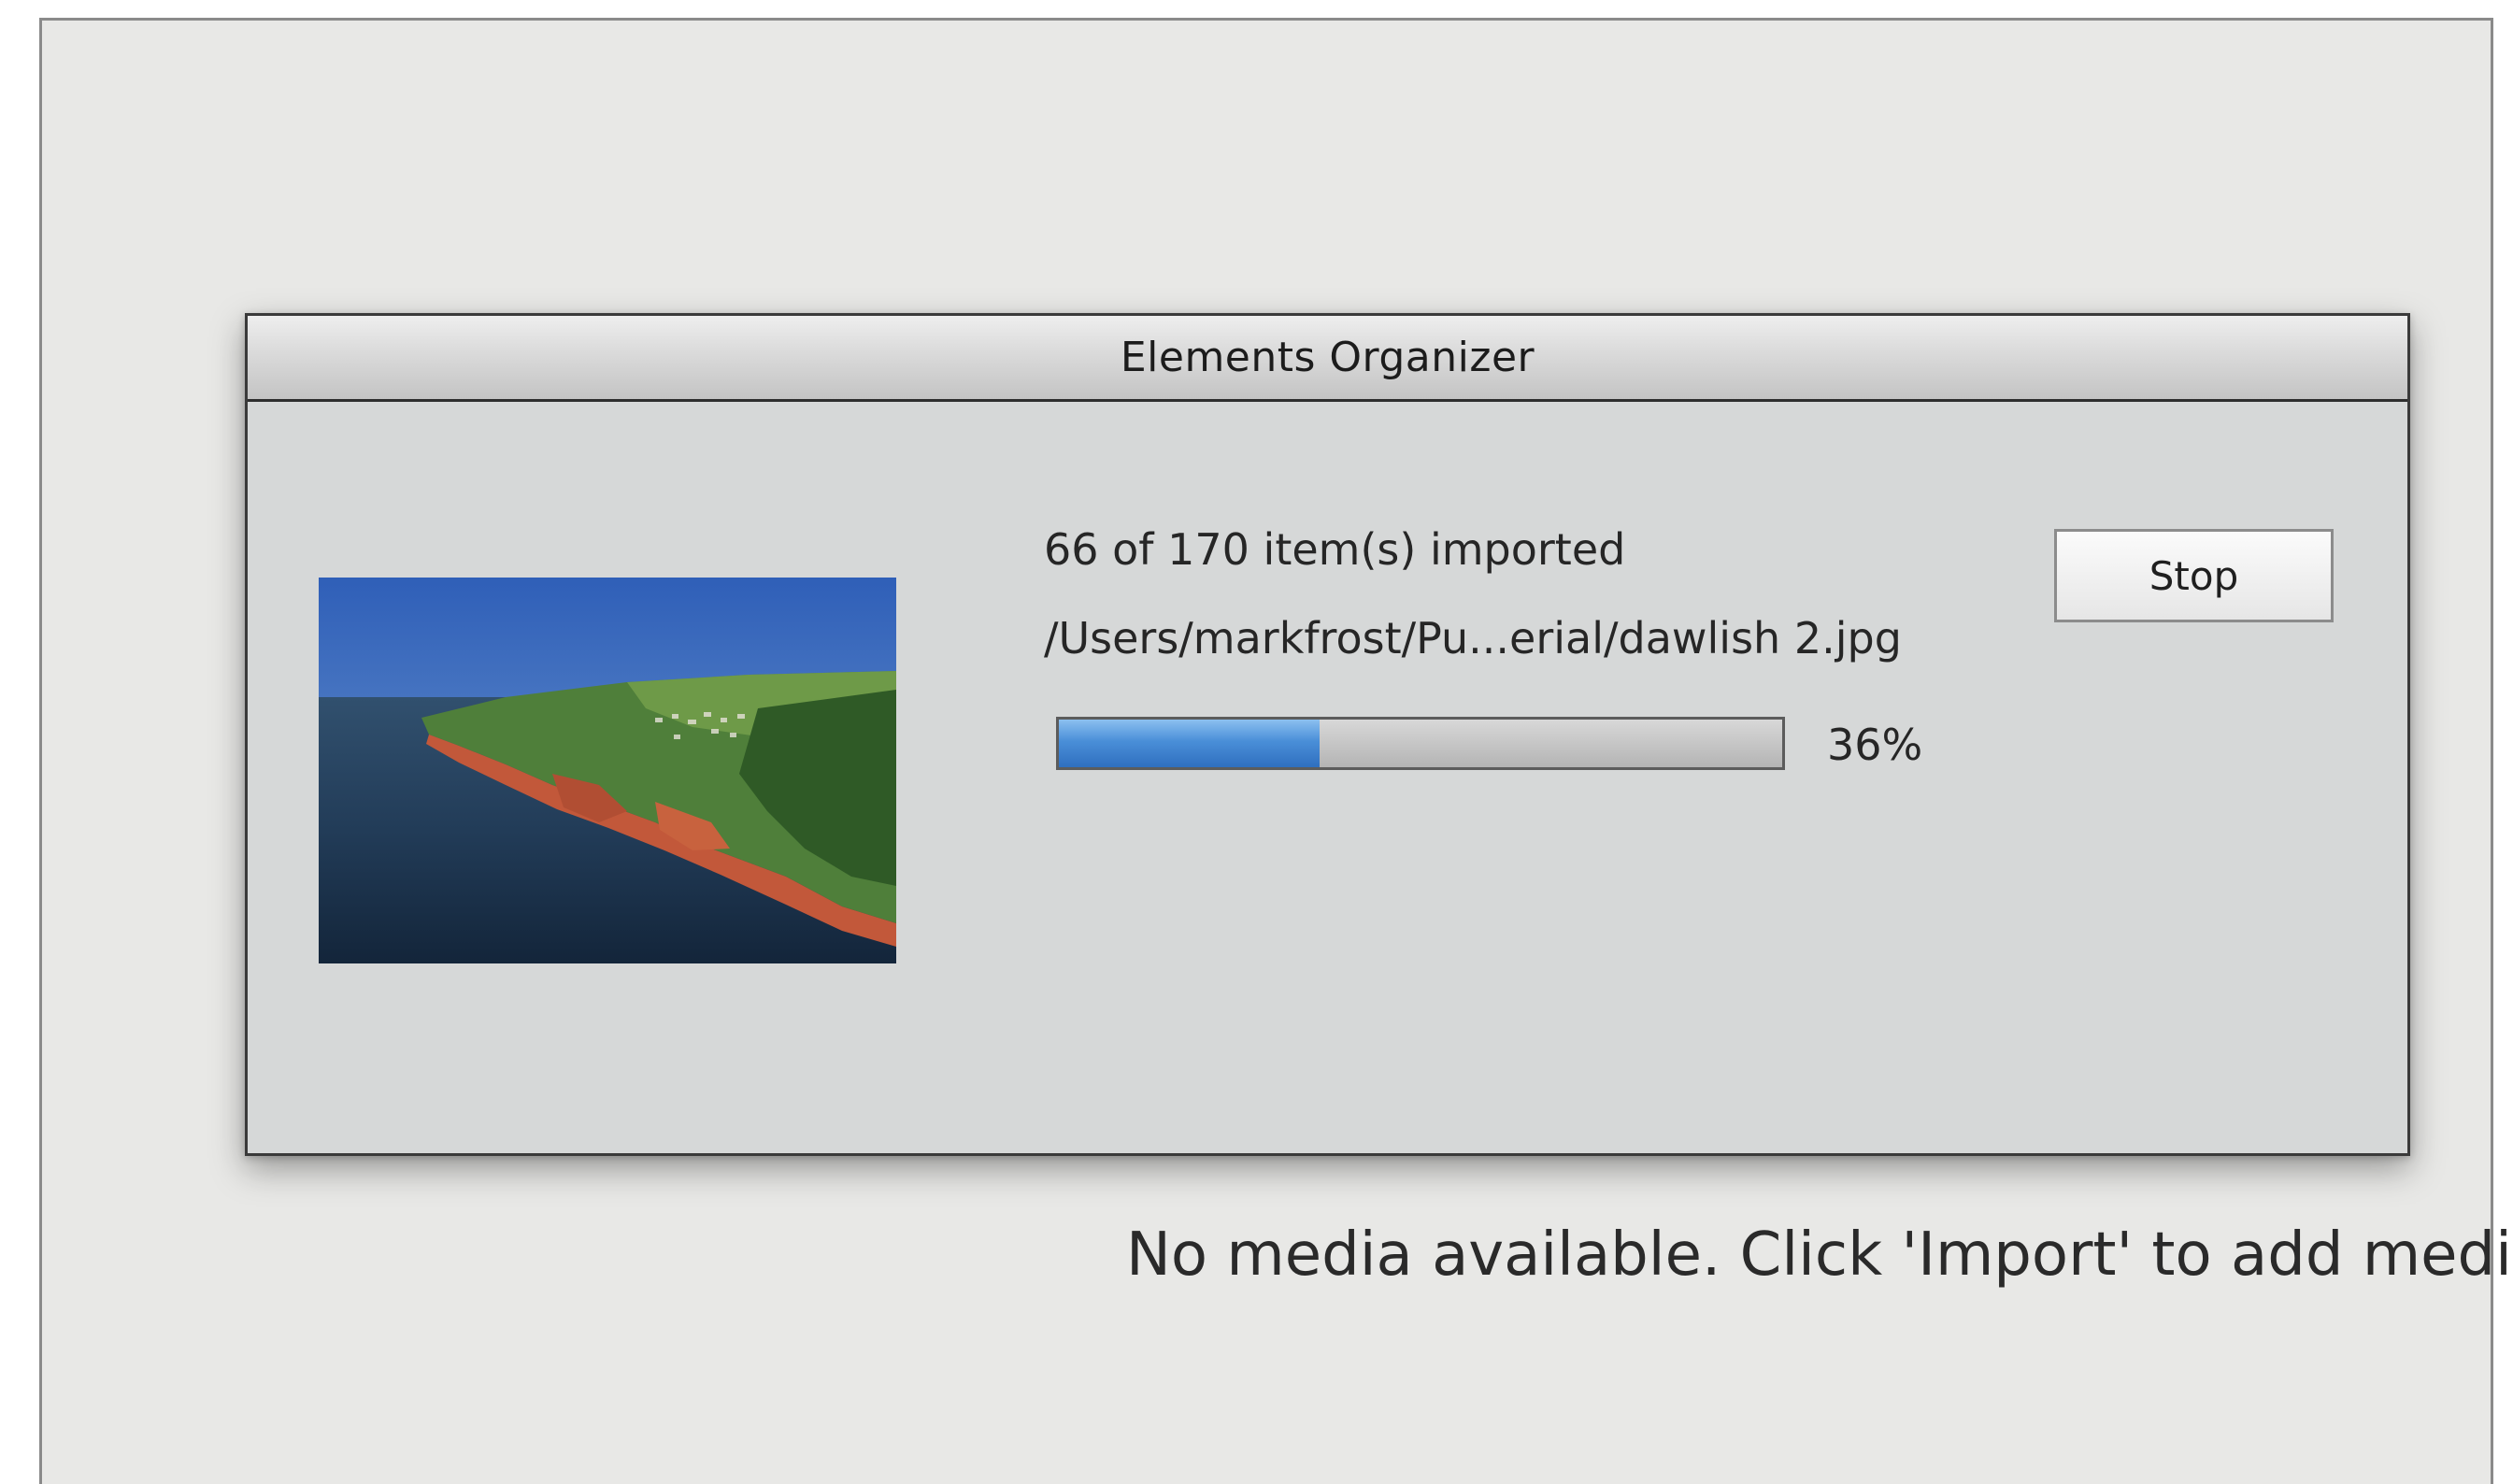 The image size is (2513, 1484). What do you see at coordinates (2194, 575) in the screenshot?
I see `stop-button: Stop` at bounding box center [2194, 575].